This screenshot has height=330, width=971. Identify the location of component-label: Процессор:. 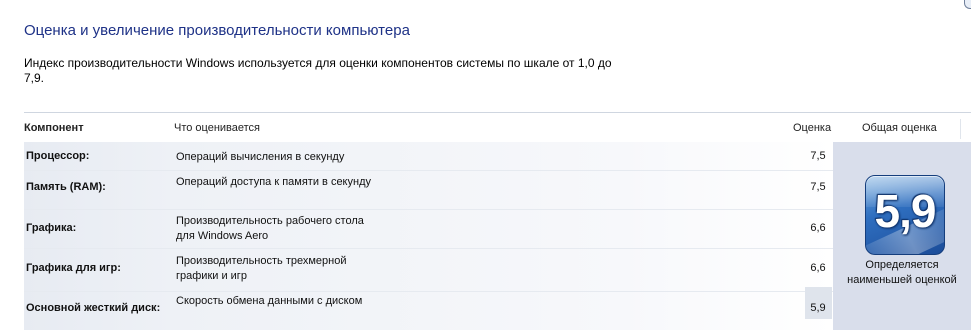
(58, 156).